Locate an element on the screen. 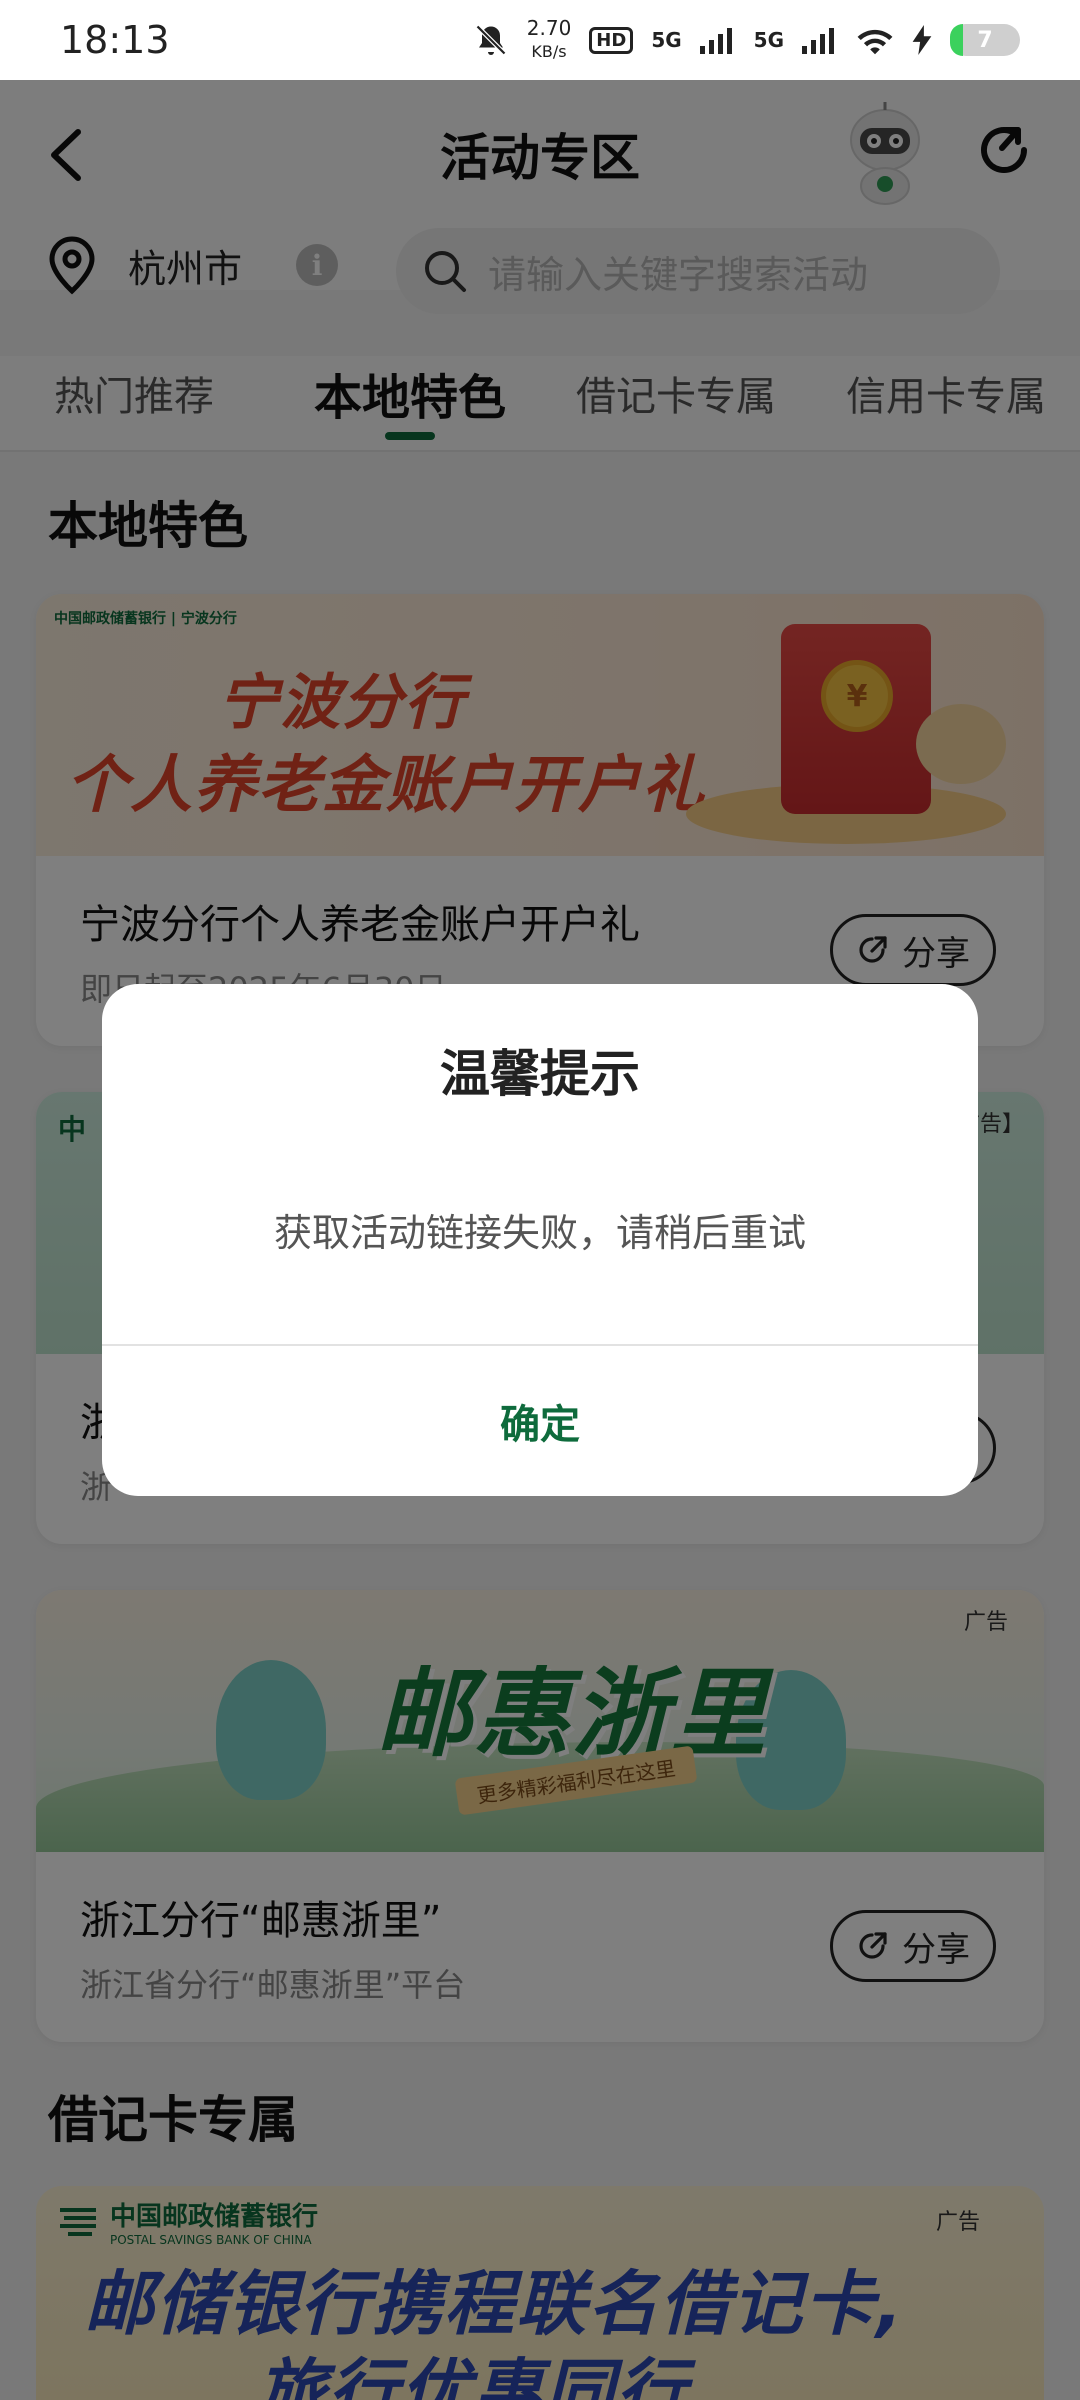  battery-indicator: 7 is located at coordinates (985, 40).